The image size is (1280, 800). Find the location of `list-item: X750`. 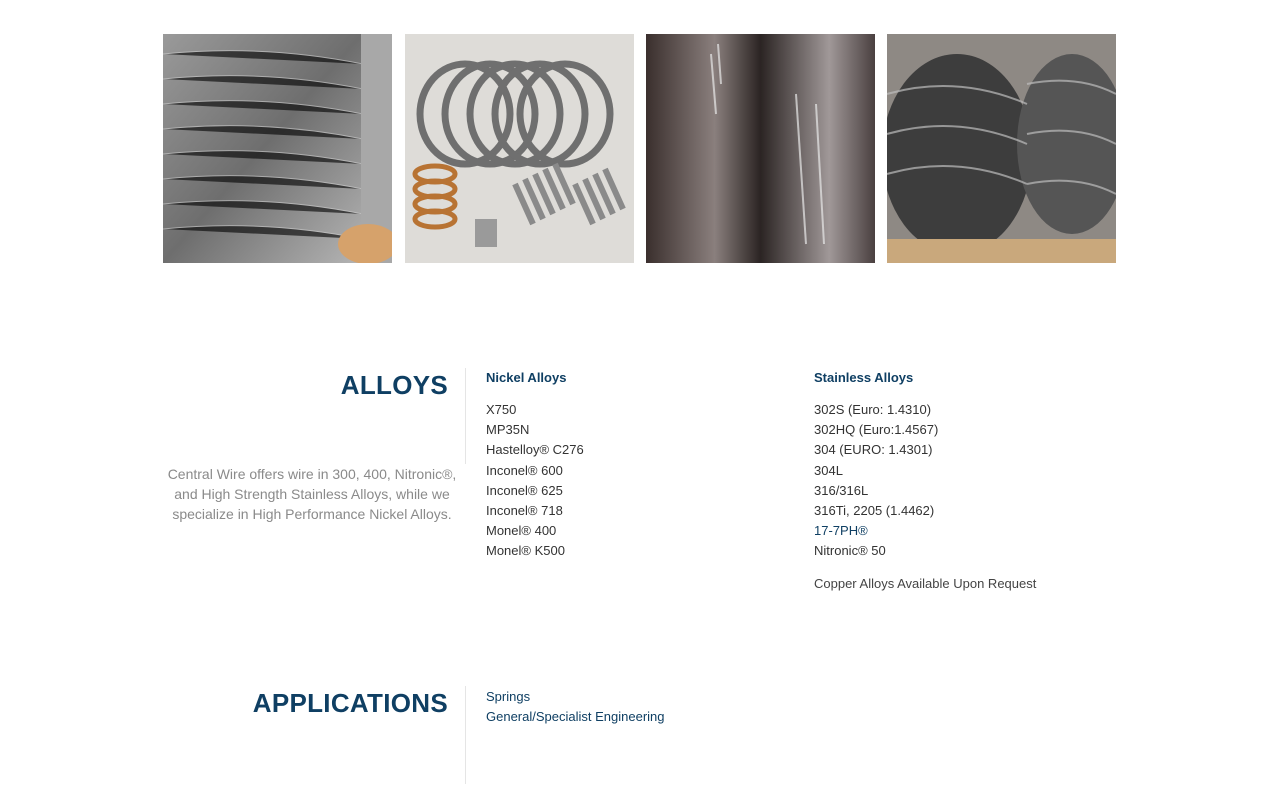

list-item: X750 is located at coordinates (501, 409).